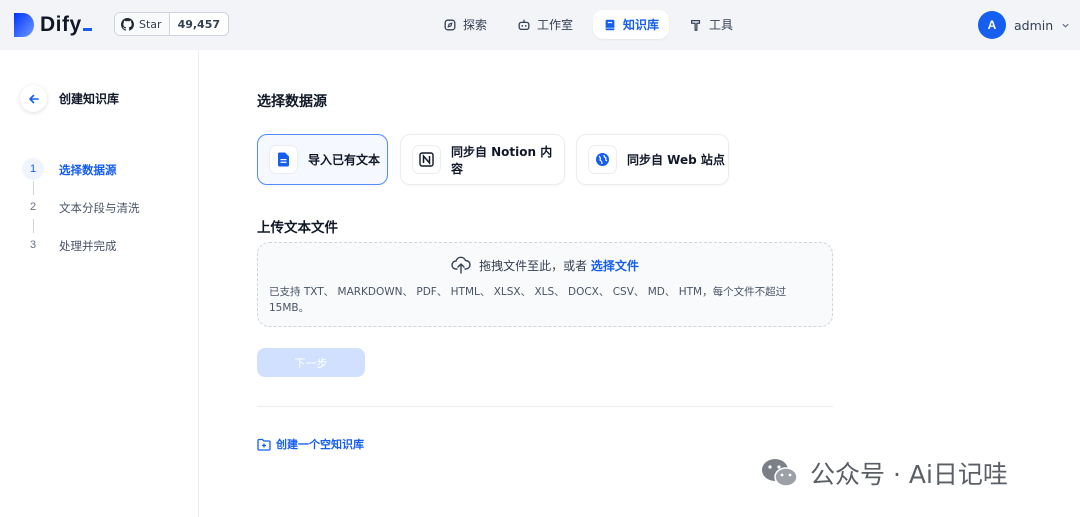 The image size is (1080, 517). What do you see at coordinates (475, 25) in the screenshot?
I see `nav-explore-label: 探索` at bounding box center [475, 25].